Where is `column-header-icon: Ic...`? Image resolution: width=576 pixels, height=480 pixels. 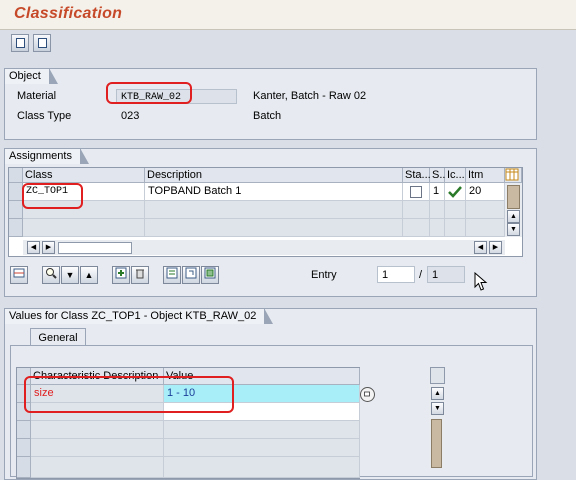 column-header-icon: Ic... is located at coordinates (455, 175).